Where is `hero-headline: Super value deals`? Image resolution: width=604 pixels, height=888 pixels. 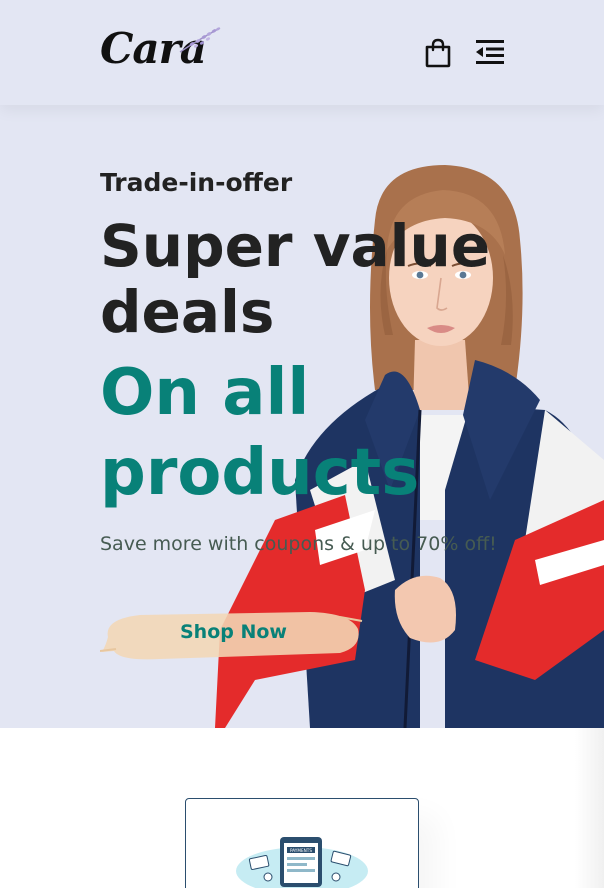 hero-headline: Super value deals is located at coordinates (295, 279).